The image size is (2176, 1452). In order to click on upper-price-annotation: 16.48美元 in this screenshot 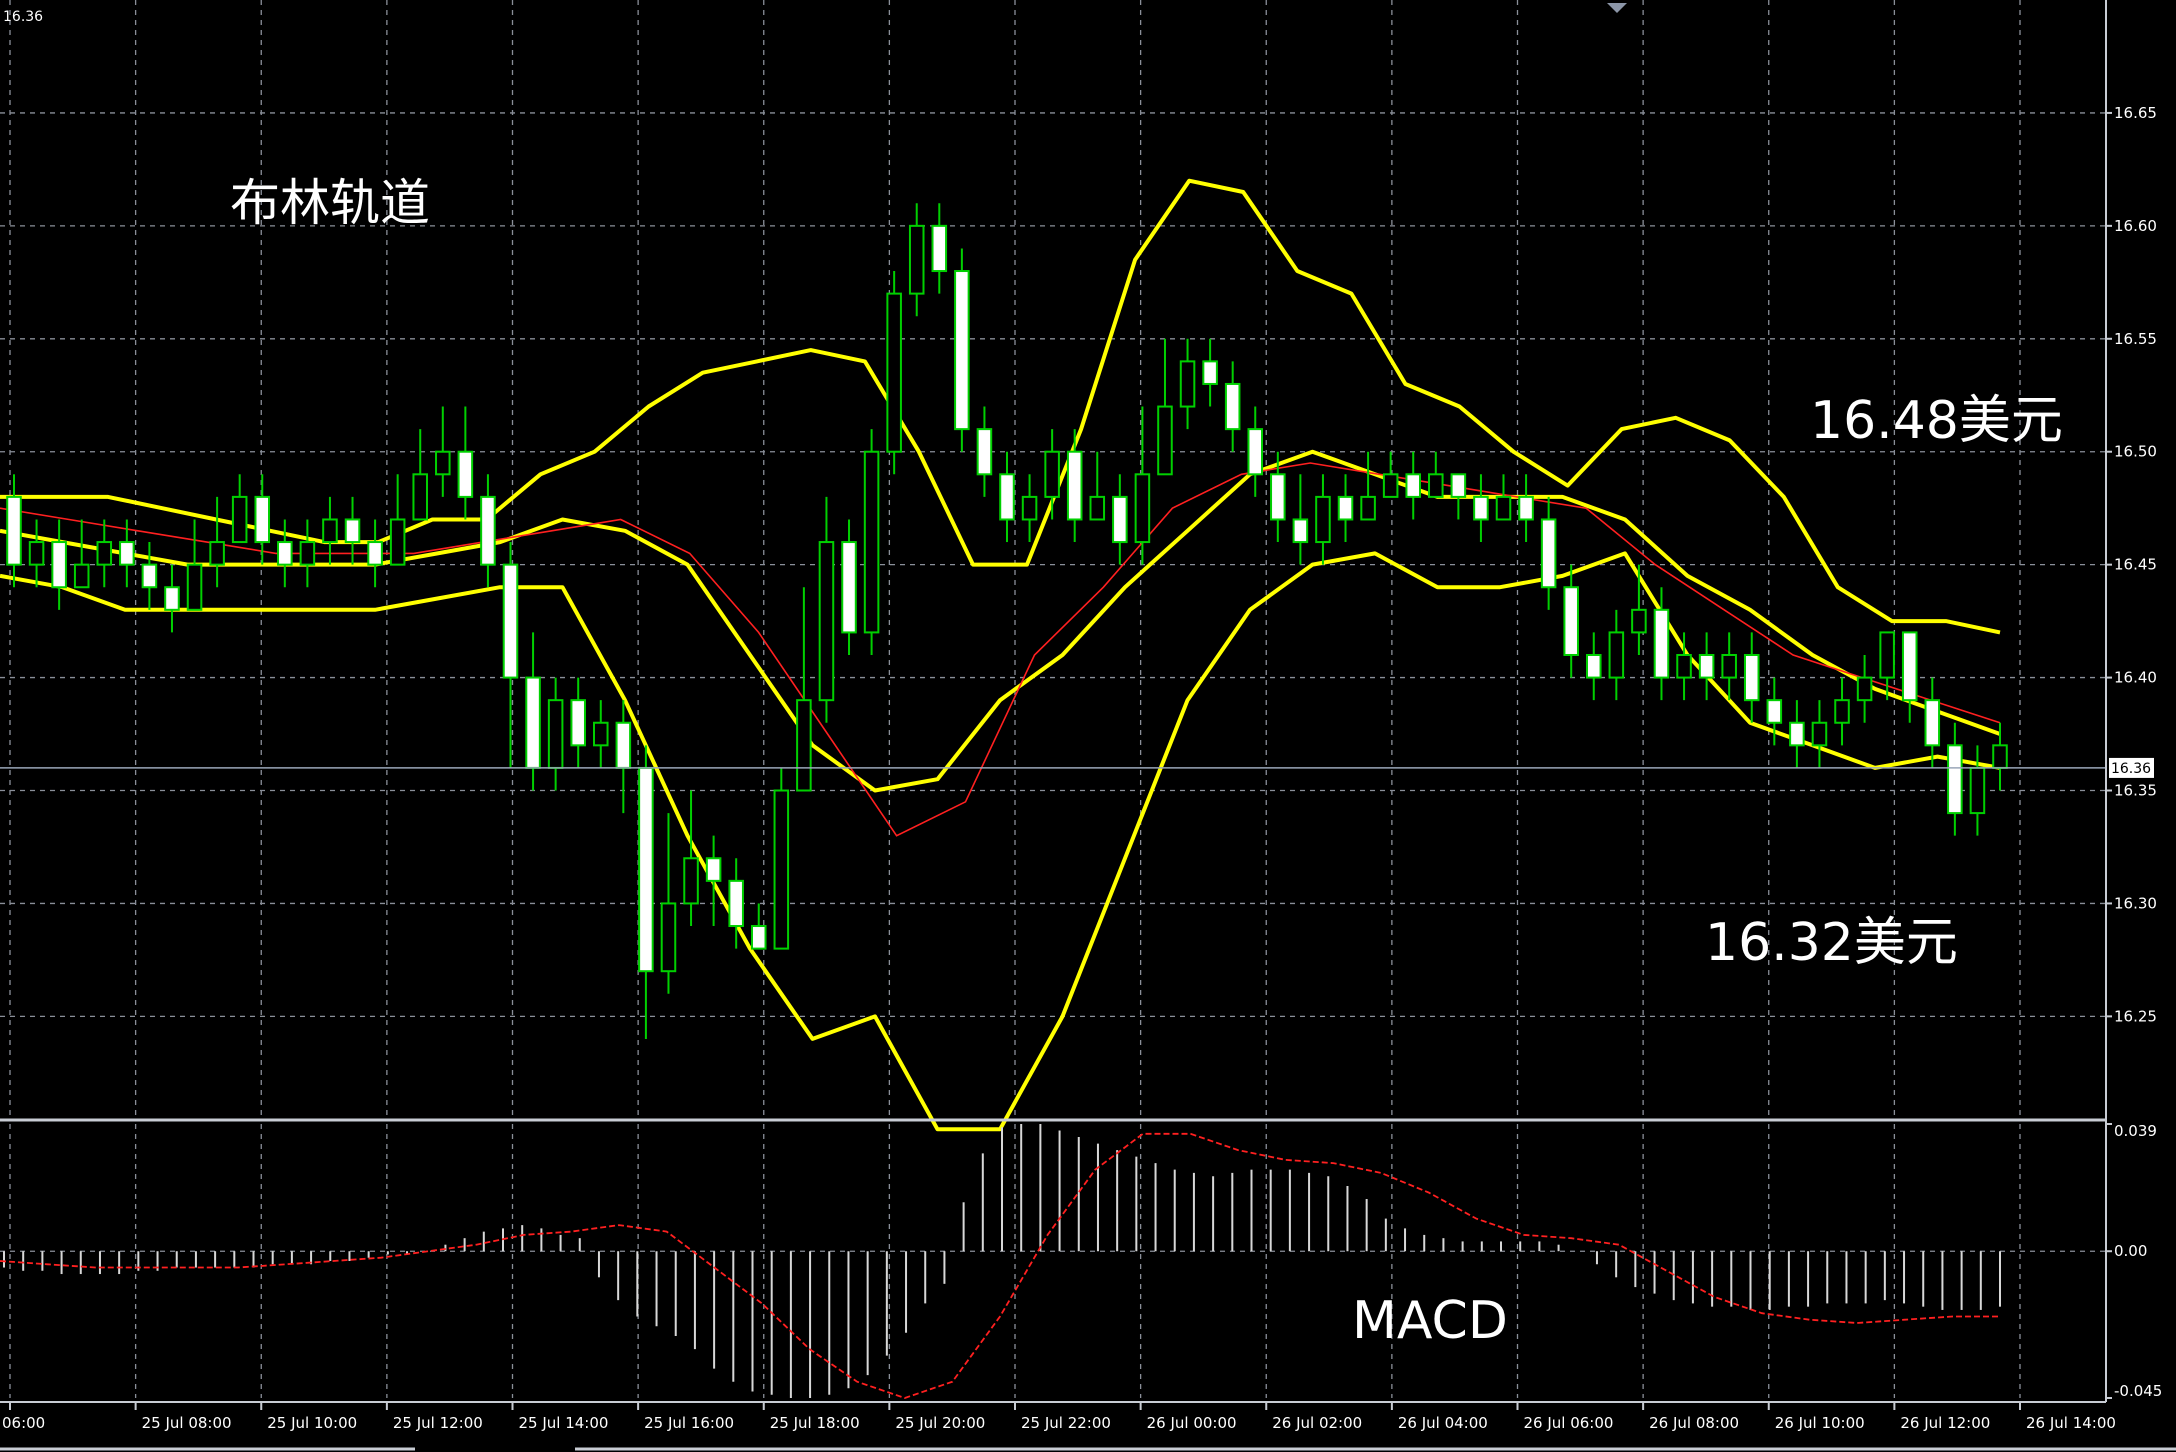, I will do `click(1936, 421)`.